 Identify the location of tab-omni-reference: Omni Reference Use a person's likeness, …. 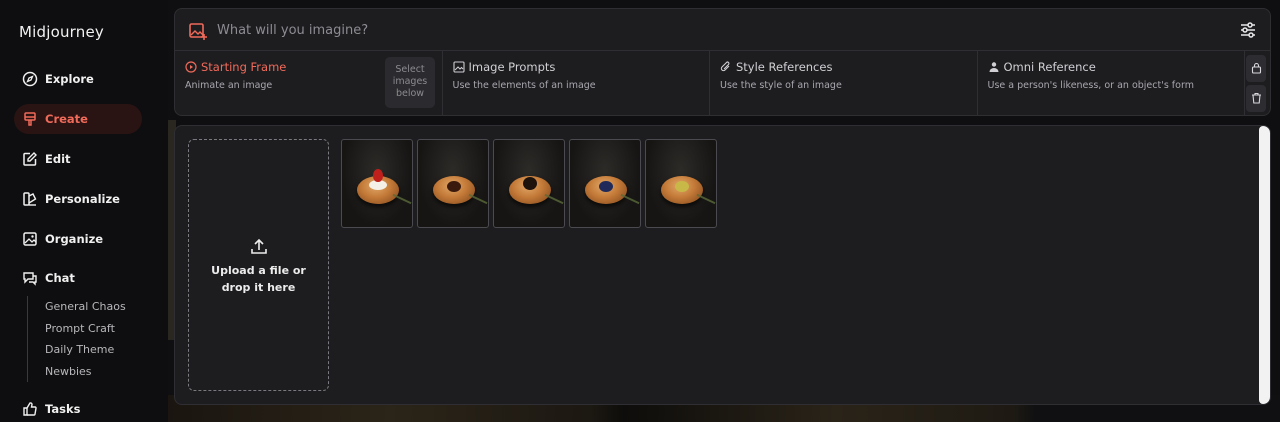
(1111, 83).